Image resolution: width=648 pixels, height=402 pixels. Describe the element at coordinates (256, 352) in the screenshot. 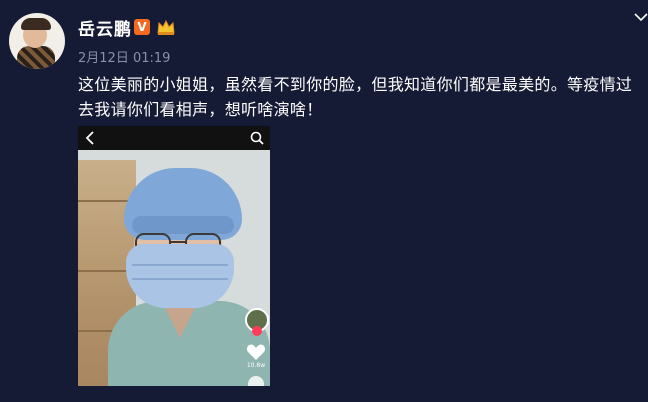

I see `heart-icon` at that location.